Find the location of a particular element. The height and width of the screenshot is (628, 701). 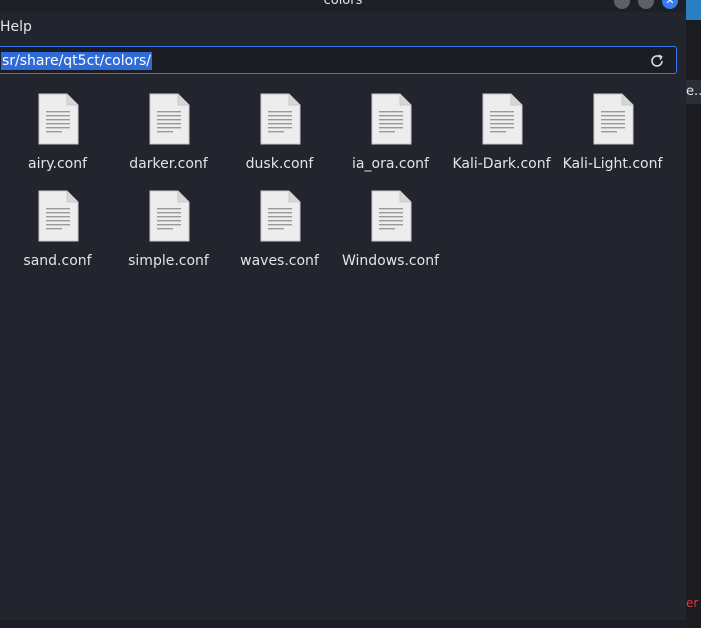

window-title: colors is located at coordinates (343, 4).